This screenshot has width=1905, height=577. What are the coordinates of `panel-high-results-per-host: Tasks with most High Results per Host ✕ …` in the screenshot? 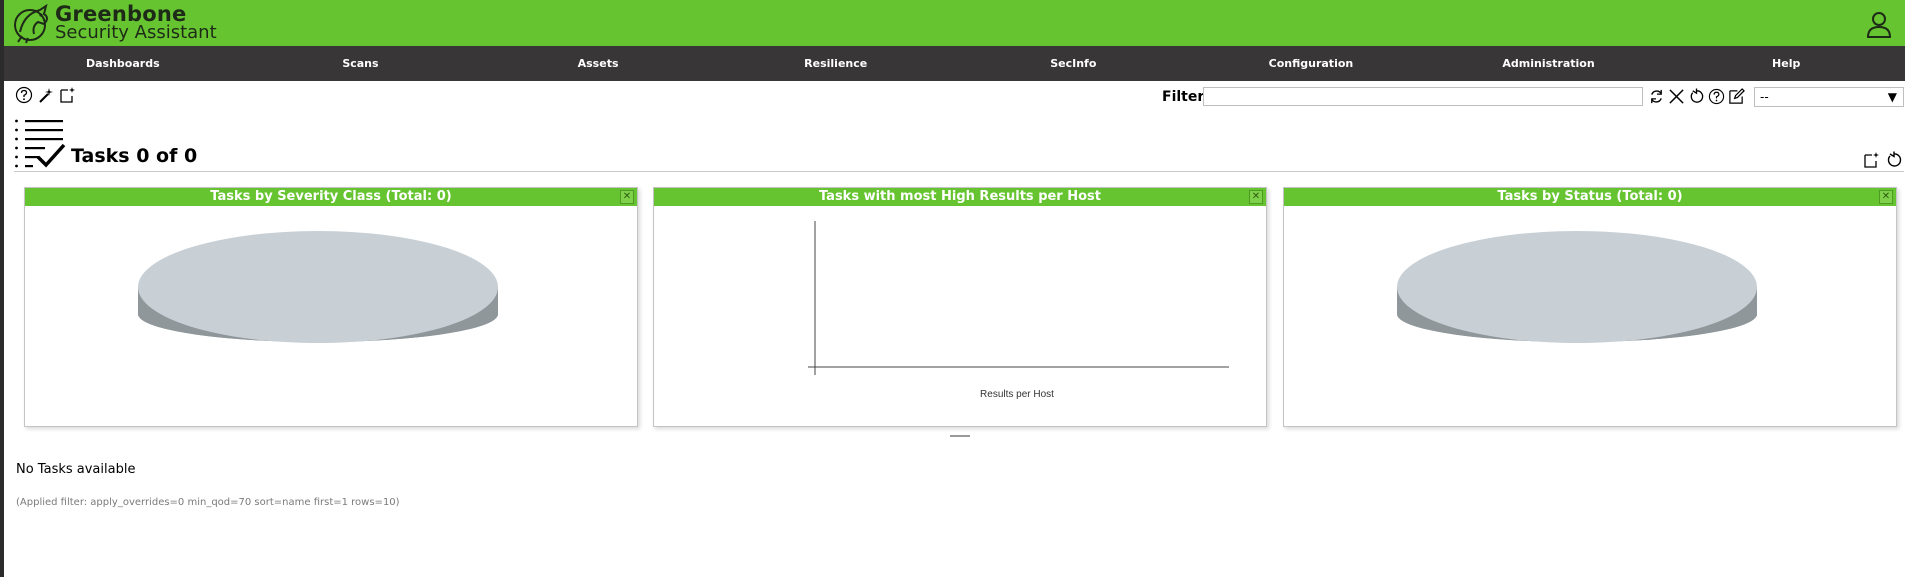 It's located at (960, 307).